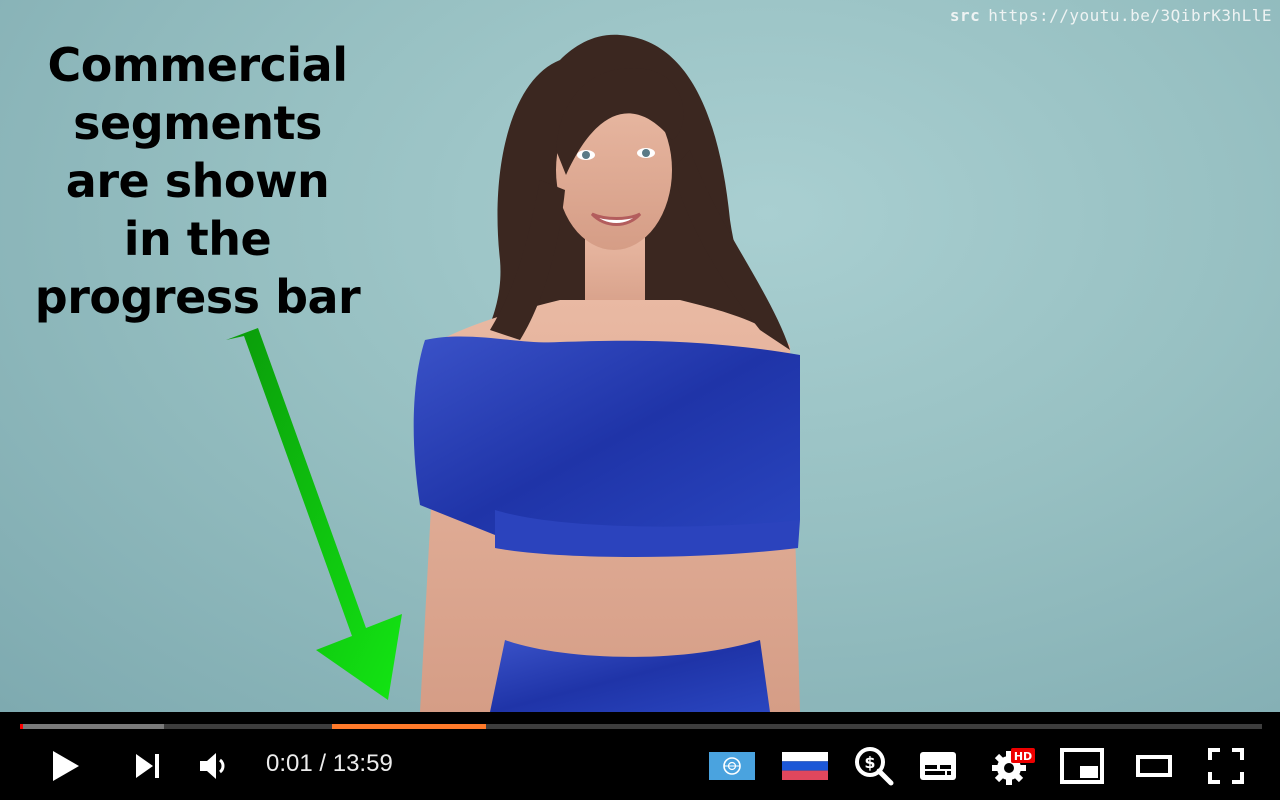 This screenshot has width=1280, height=800. I want to click on buffer-bar, so click(92, 726).